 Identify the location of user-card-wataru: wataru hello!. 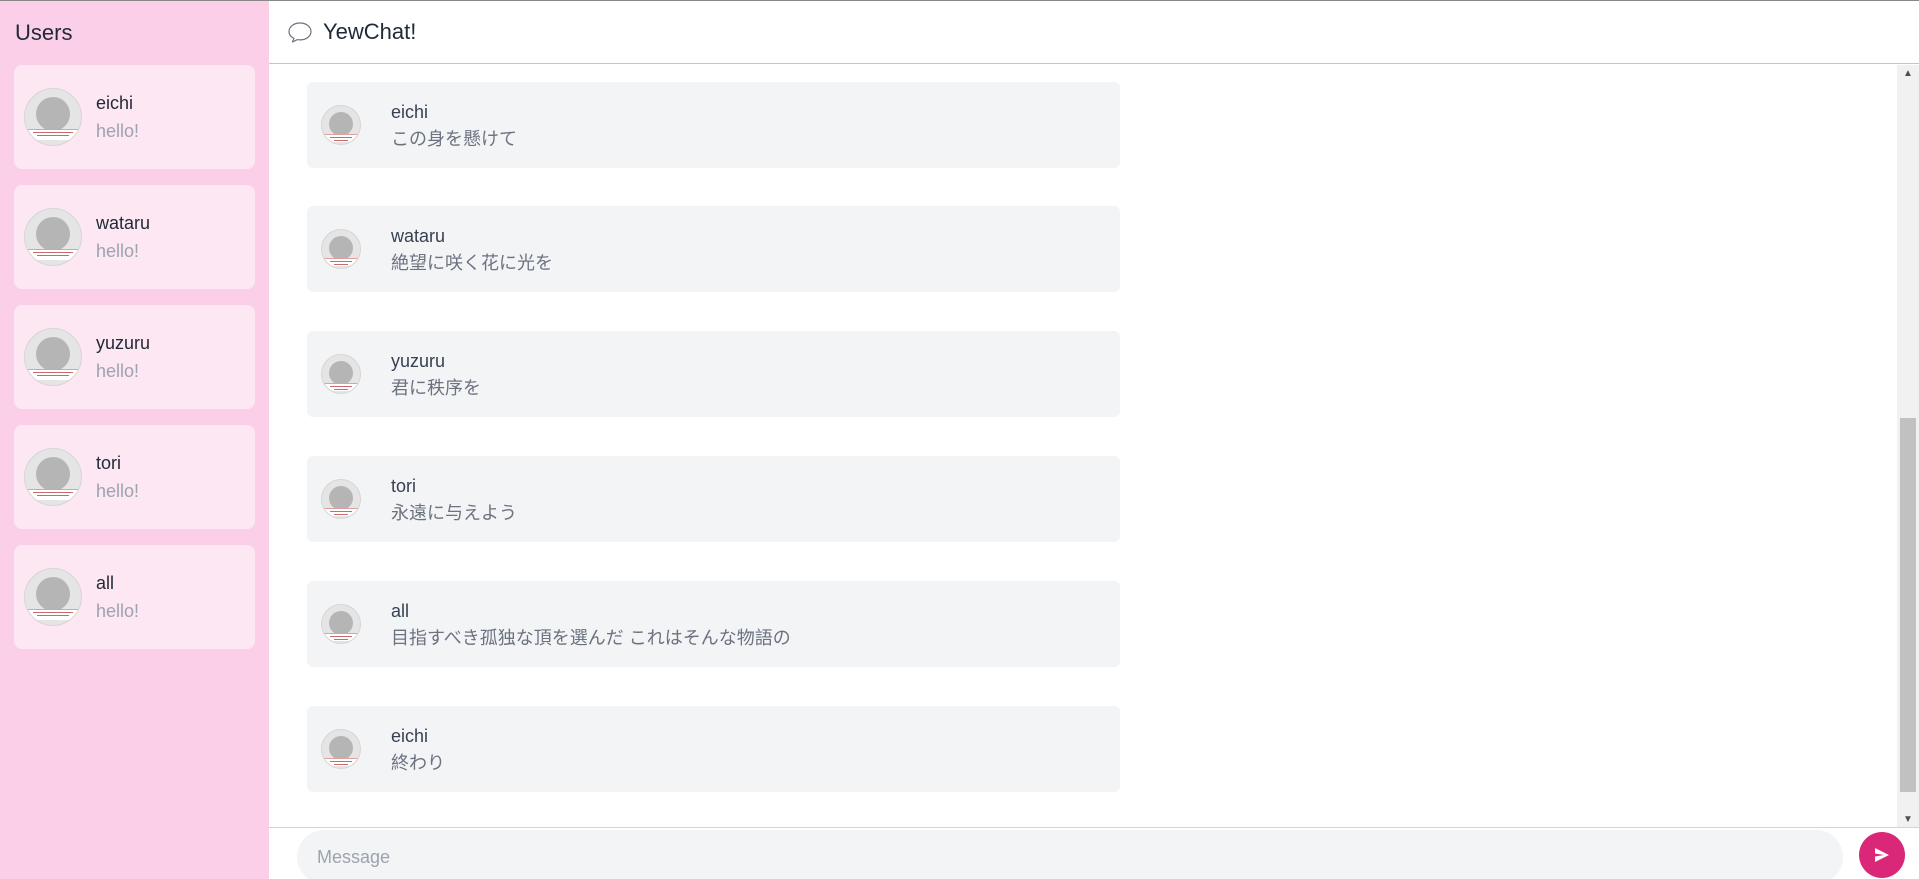
(134, 237).